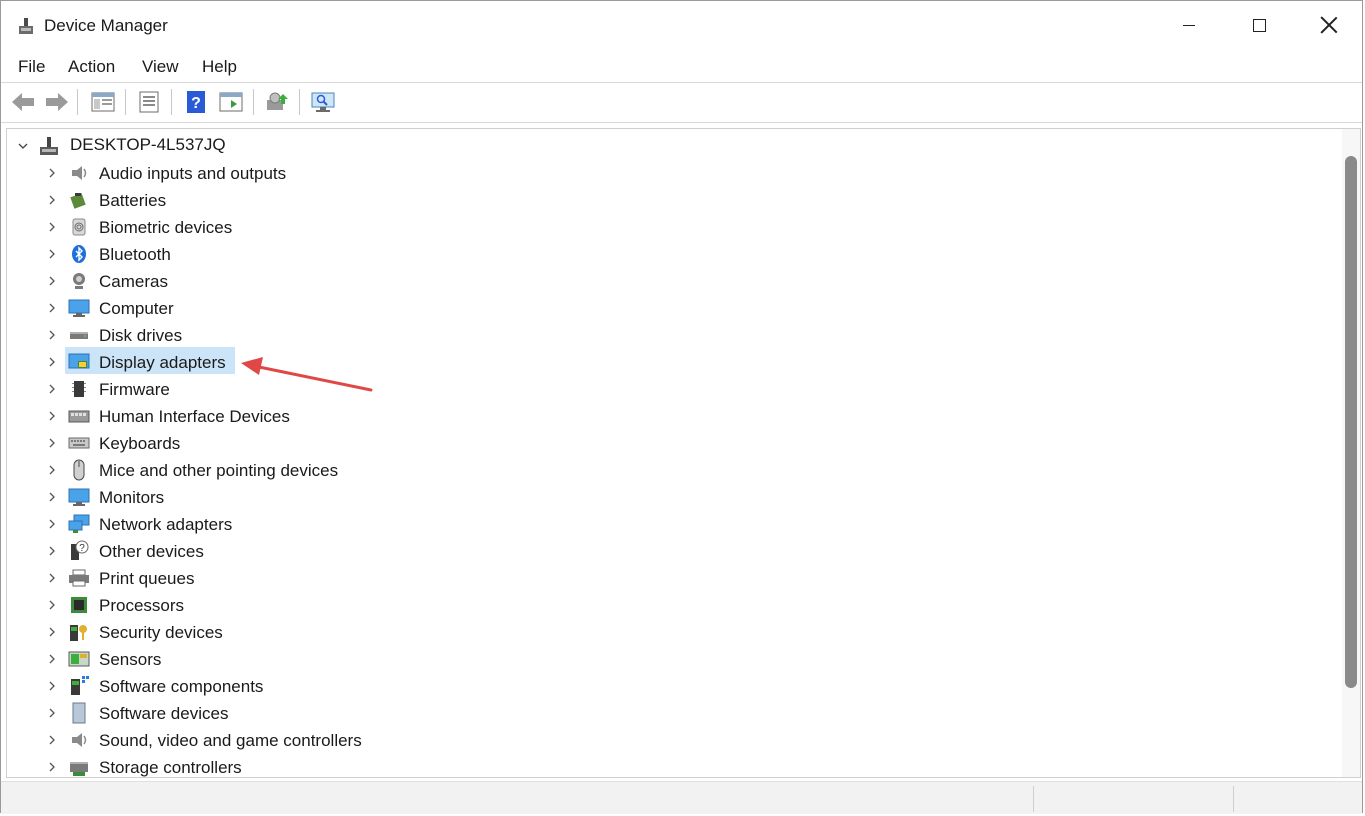 Image resolution: width=1365 pixels, height=816 pixels. I want to click on run-icon, so click(231, 102).